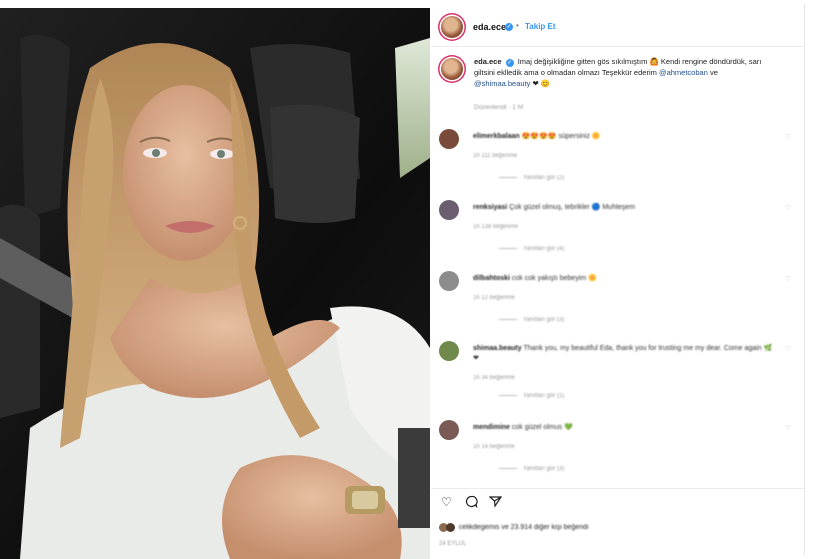  I want to click on comment-username: dilbahtoski, so click(491, 278).